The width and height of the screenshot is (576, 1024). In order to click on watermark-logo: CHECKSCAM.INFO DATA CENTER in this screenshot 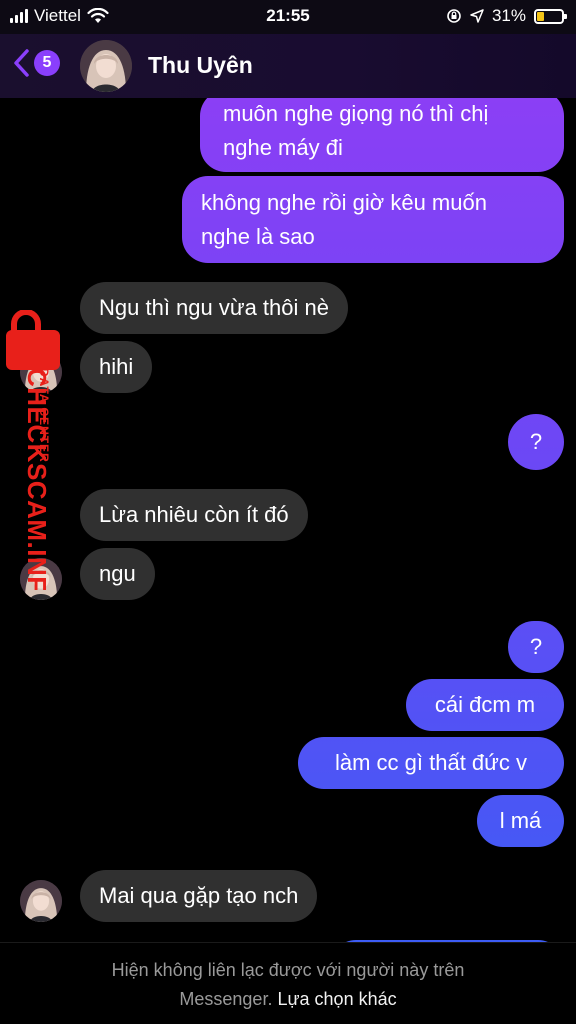, I will do `click(33, 450)`.